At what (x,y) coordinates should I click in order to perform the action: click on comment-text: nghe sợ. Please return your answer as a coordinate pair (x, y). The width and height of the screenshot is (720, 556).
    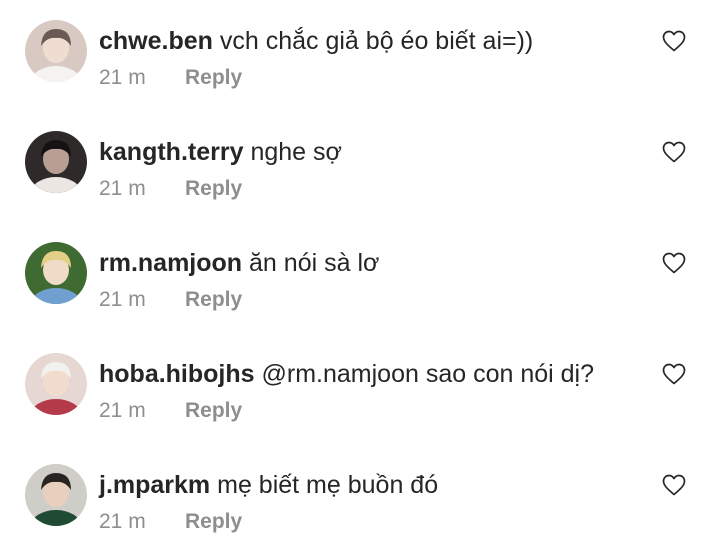
    Looking at the image, I should click on (296, 152).